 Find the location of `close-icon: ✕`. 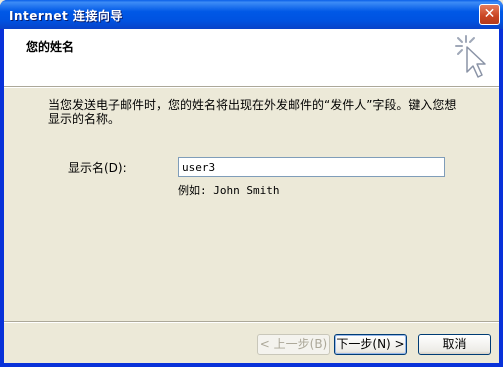

close-icon: ✕ is located at coordinates (489, 14).